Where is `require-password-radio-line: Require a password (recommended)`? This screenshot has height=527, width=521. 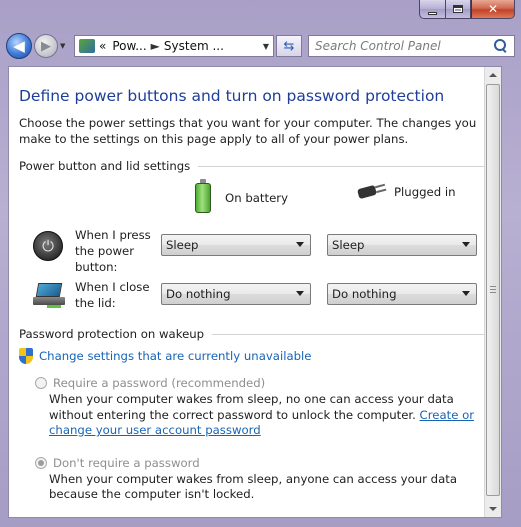 require-password-radio-line: Require a password (recommended) is located at coordinates (264, 383).